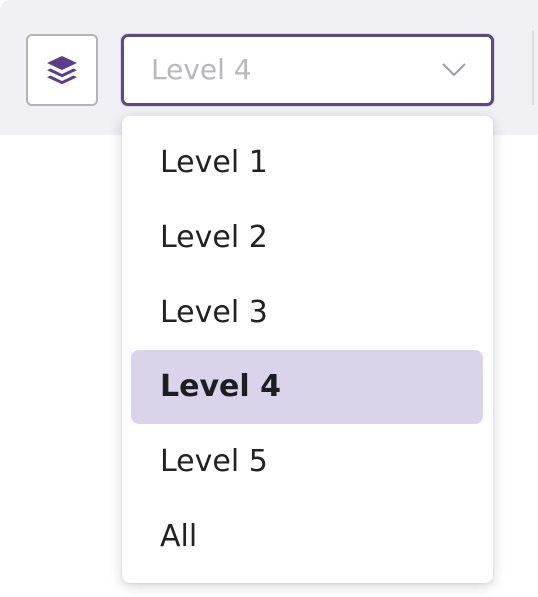  Describe the element at coordinates (307, 163) in the screenshot. I see `dropdown-option-level-1: Level 1` at that location.